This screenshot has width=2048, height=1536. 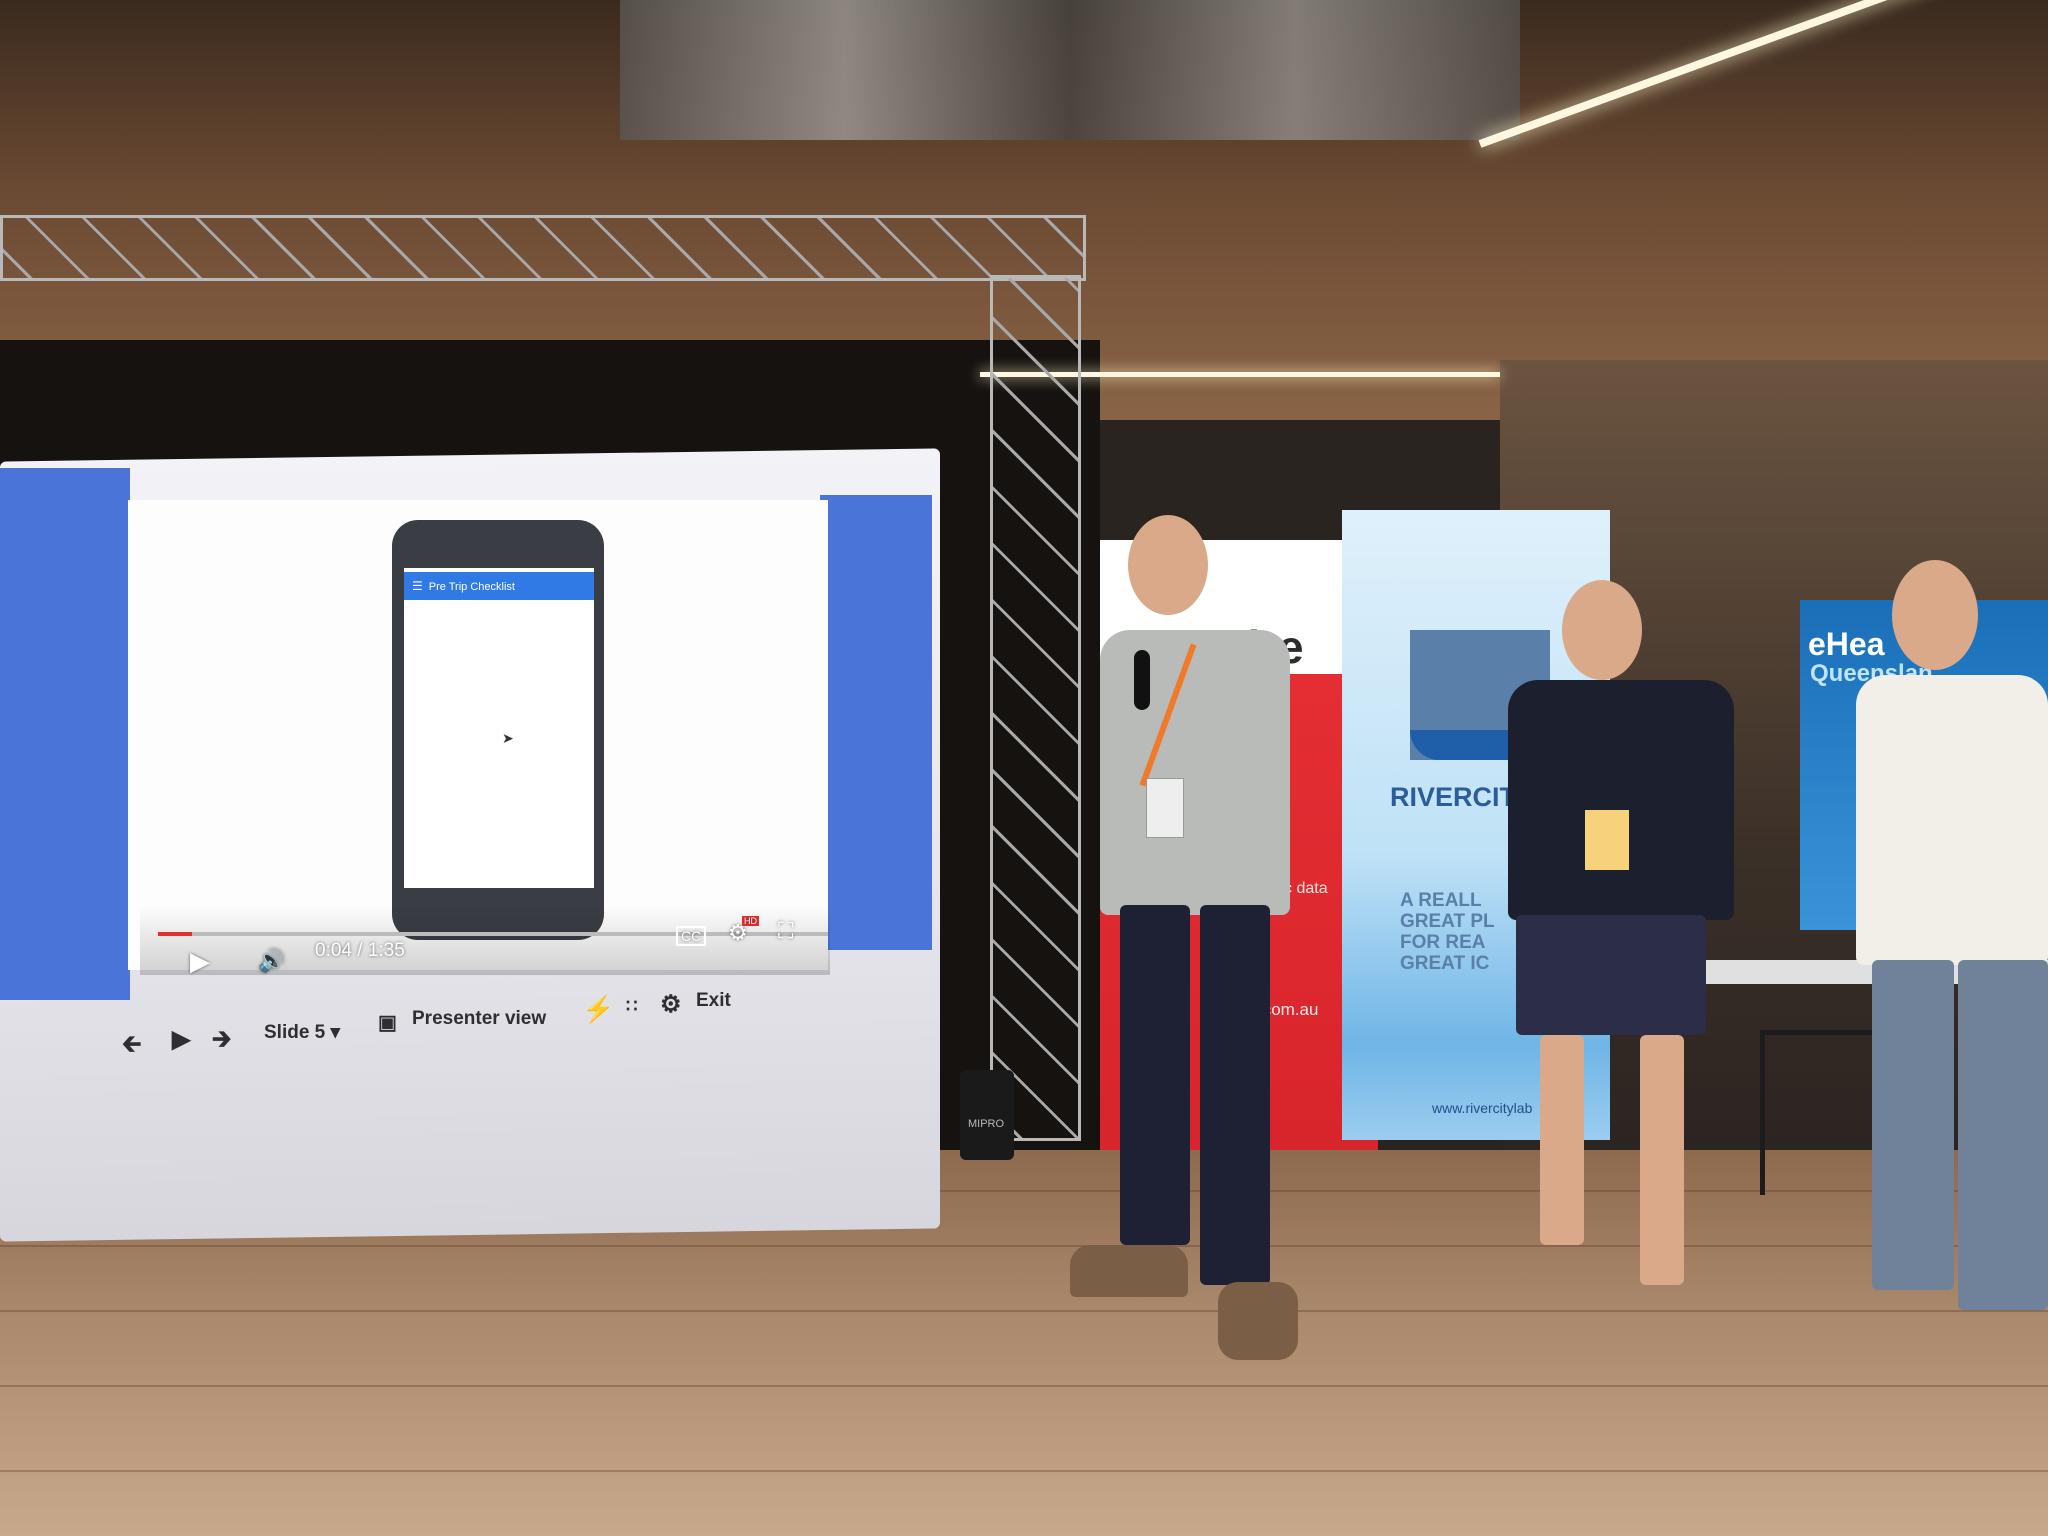 What do you see at coordinates (1155, 1075) in the screenshot?
I see `presenter-leg-left` at bounding box center [1155, 1075].